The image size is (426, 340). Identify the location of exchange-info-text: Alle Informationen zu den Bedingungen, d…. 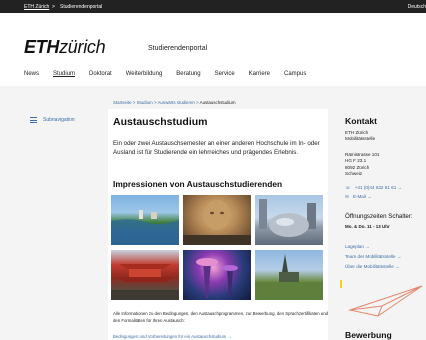
(220, 317).